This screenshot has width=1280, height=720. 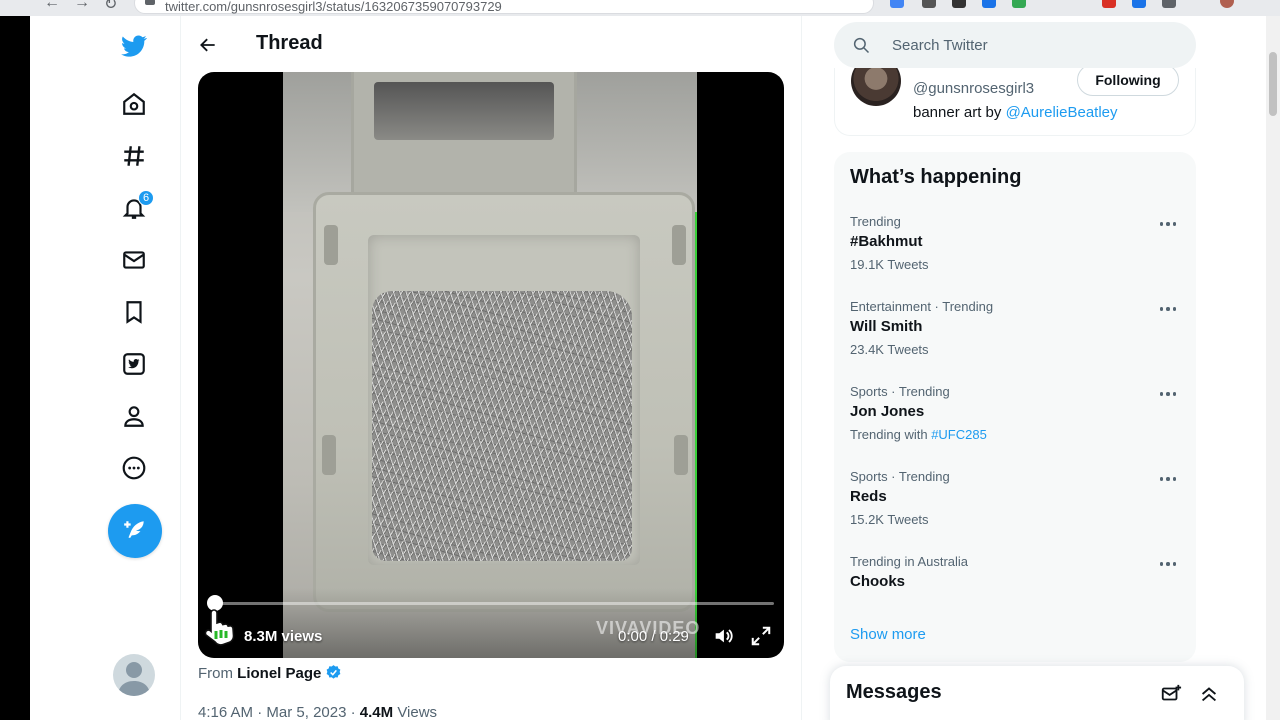 I want to click on tweet-source-line: From Lionel Page, so click(x=270, y=673).